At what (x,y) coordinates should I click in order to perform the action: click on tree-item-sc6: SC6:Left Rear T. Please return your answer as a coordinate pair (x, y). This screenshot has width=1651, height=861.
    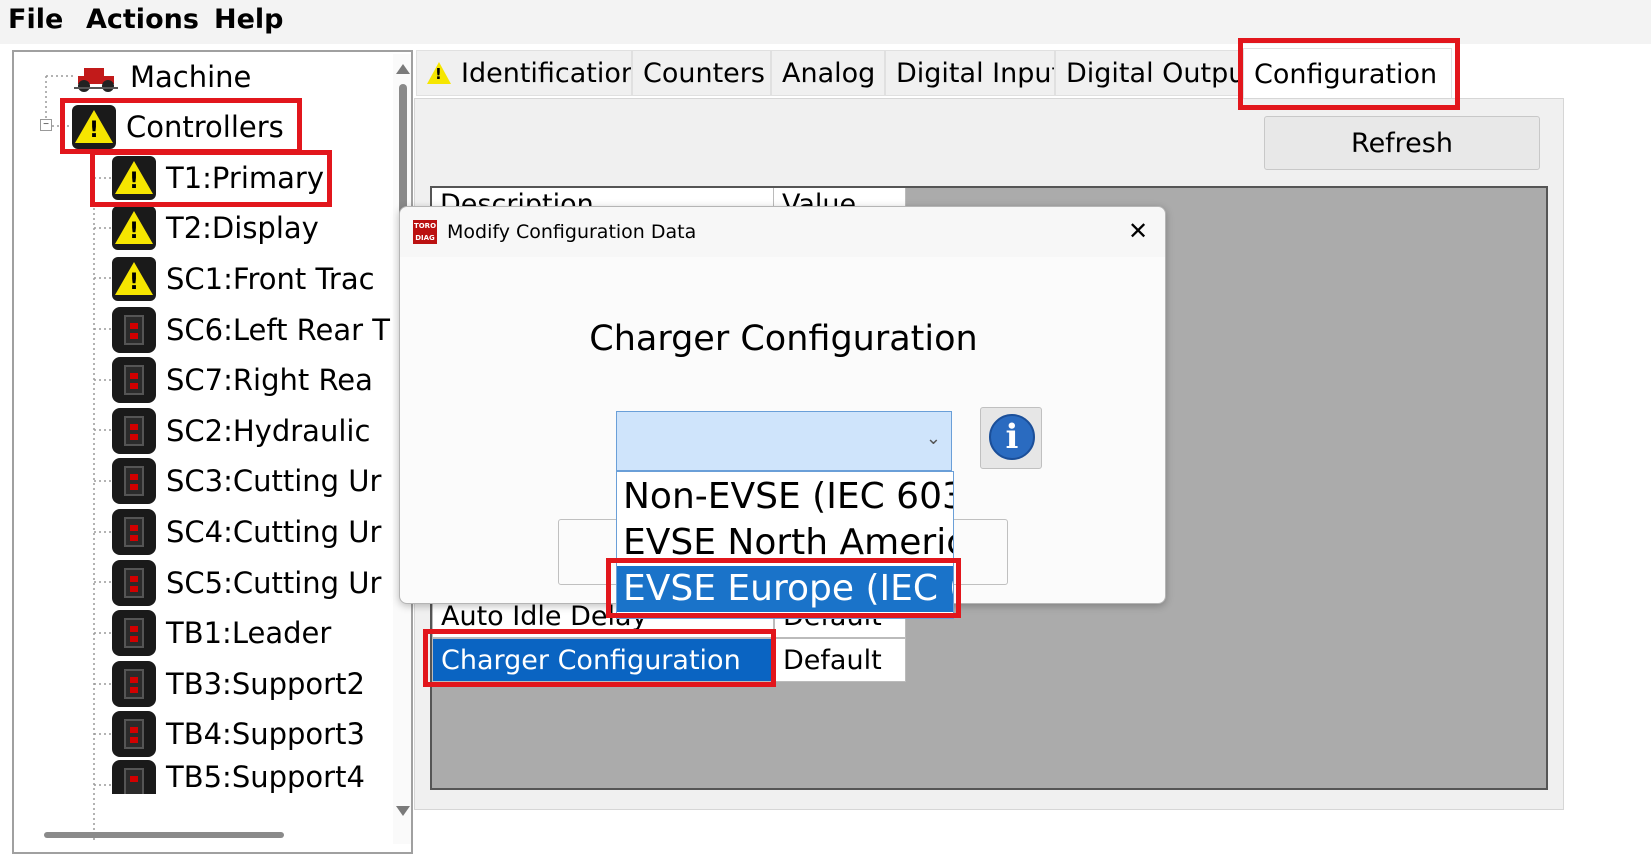
    Looking at the image, I should click on (251, 330).